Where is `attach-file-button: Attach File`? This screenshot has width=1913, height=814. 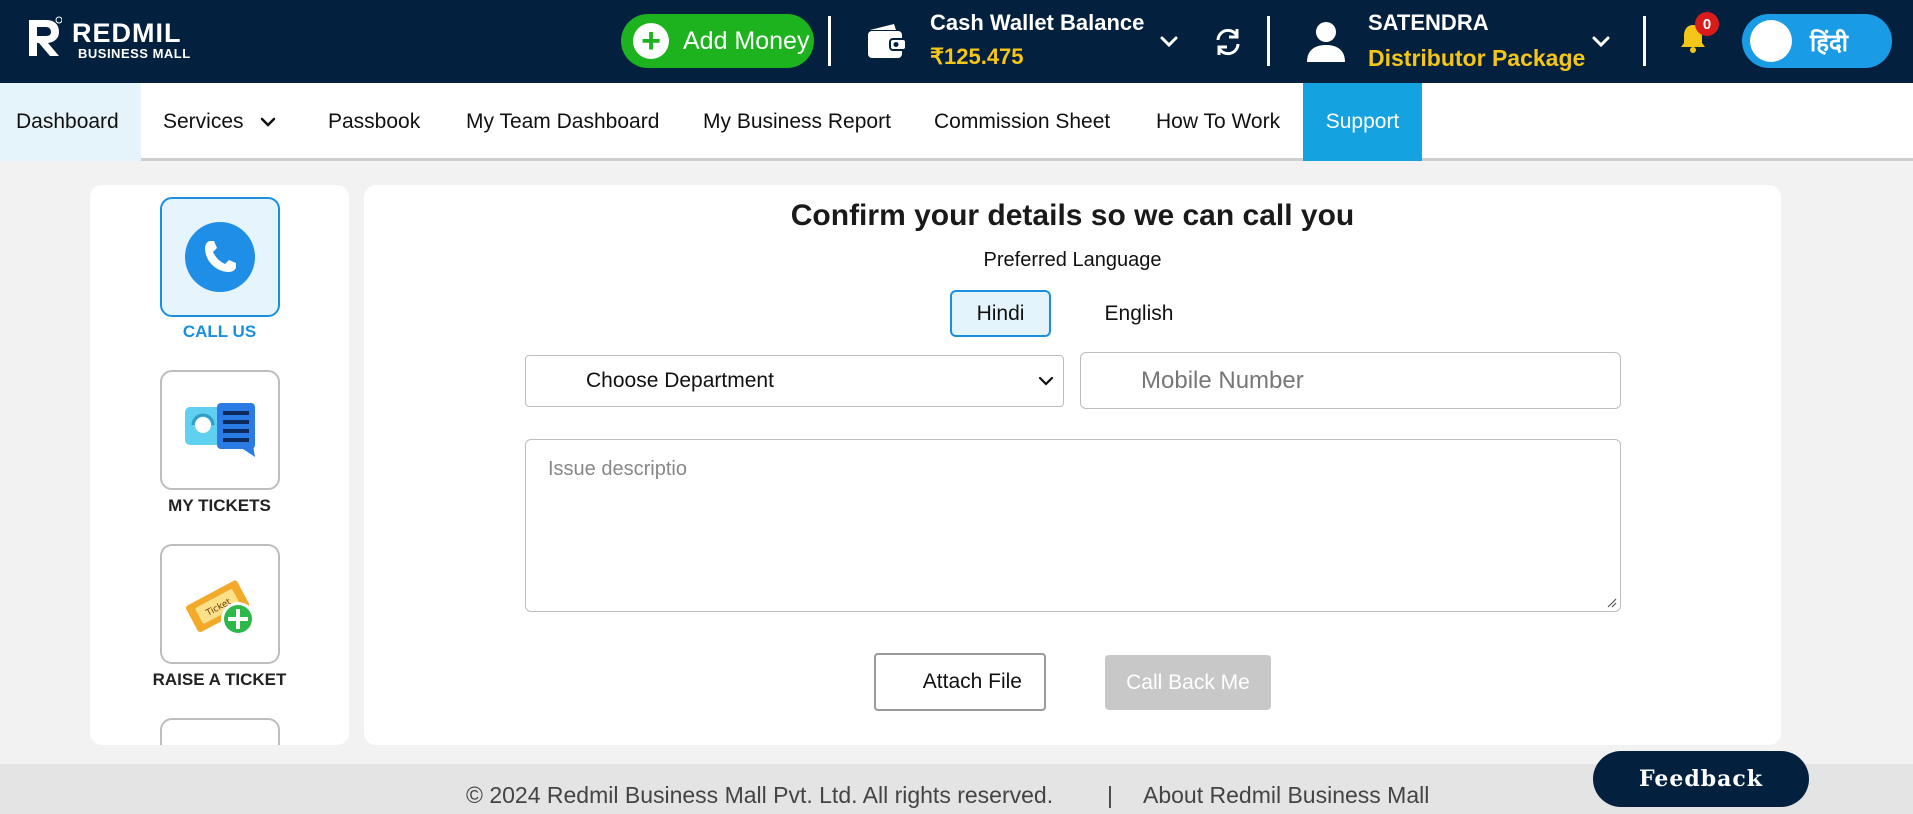 attach-file-button: Attach File is located at coordinates (960, 682).